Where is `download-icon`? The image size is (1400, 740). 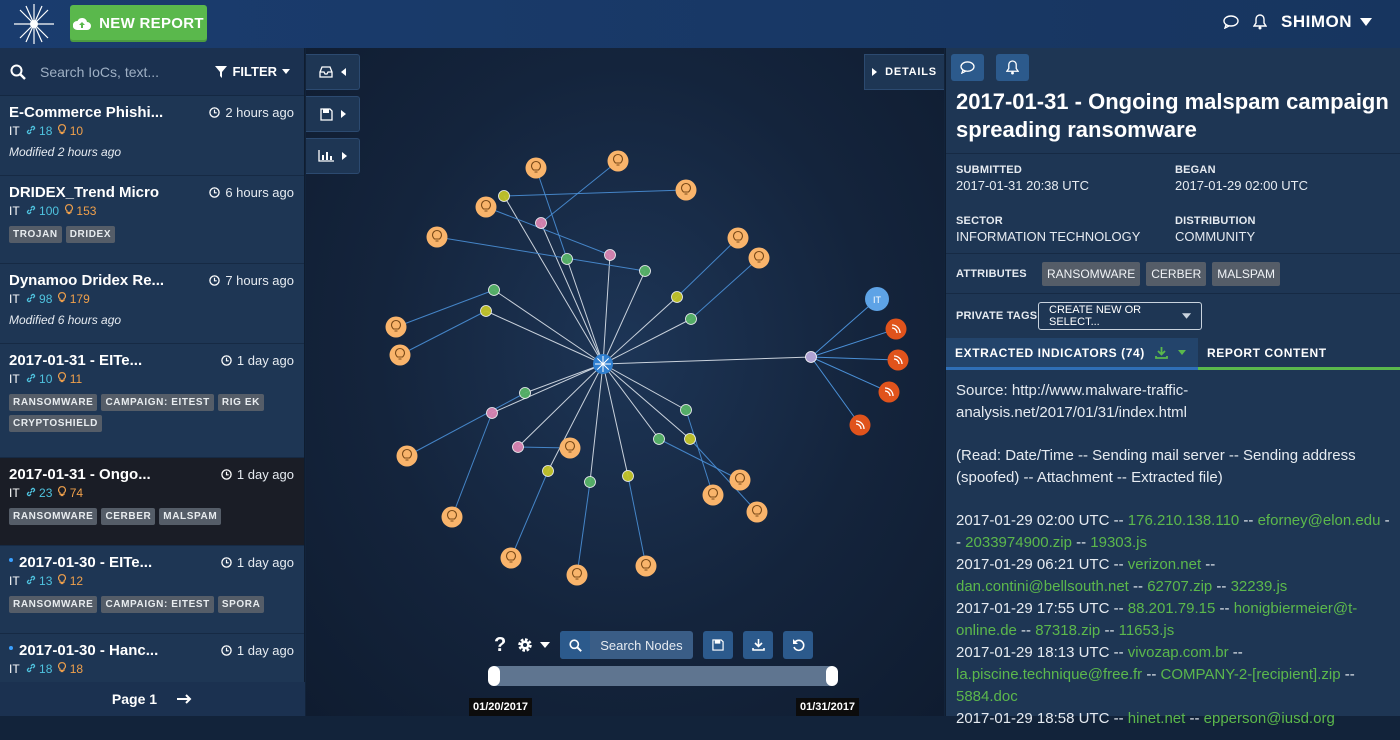 download-icon is located at coordinates (1161, 352).